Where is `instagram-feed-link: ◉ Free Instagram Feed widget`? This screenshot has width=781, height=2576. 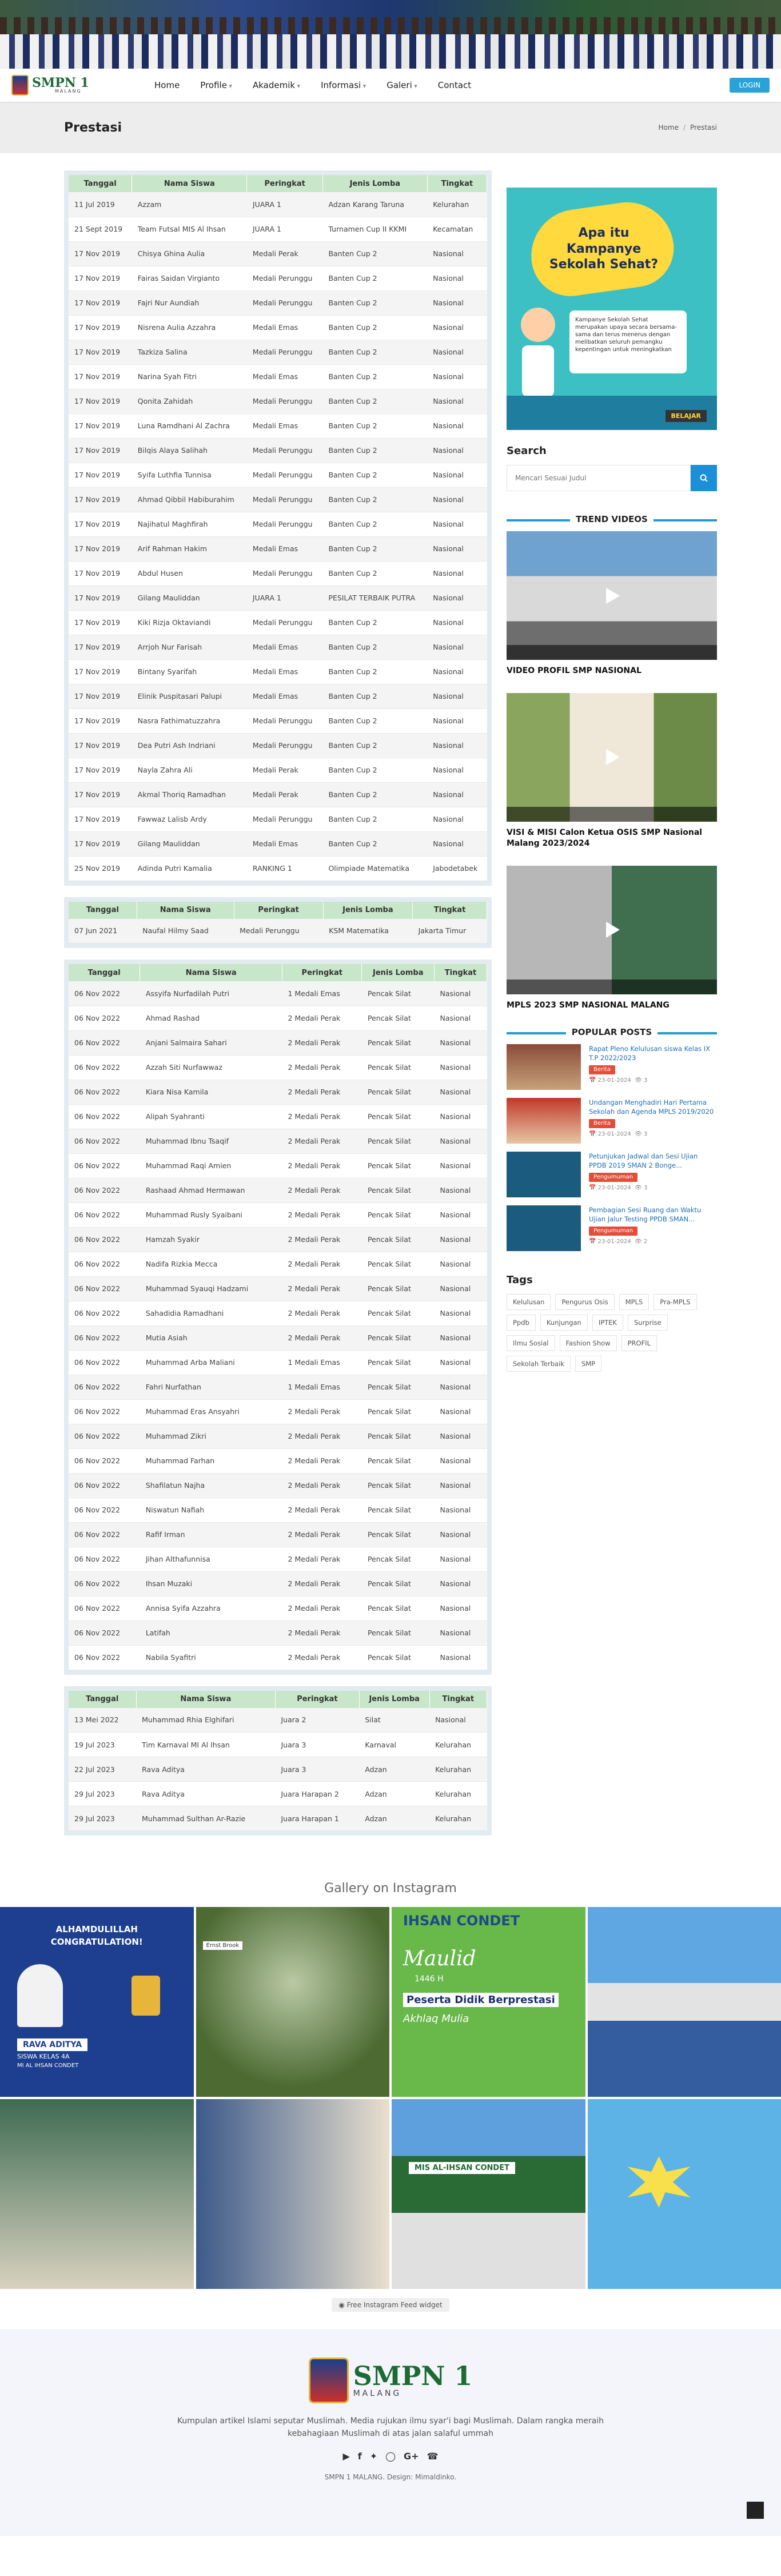
instagram-feed-link: ◉ Free Instagram Feed widget is located at coordinates (390, 2305).